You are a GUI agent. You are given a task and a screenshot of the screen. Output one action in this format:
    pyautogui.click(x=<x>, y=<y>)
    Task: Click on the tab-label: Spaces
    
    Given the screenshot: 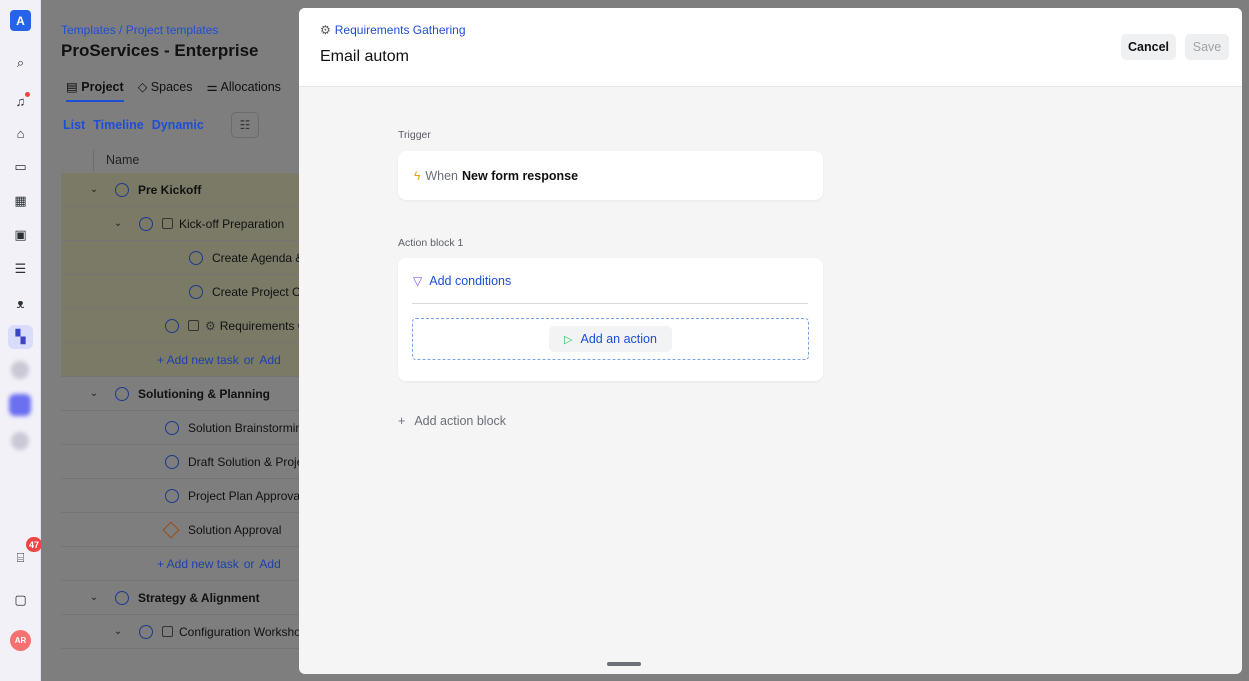 What is the action you would take?
    pyautogui.click(x=171, y=87)
    